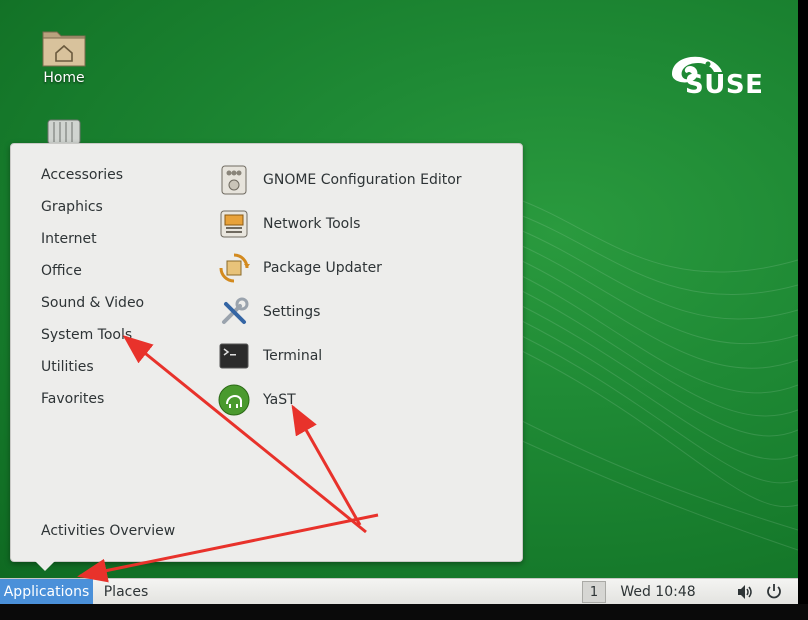 Image resolution: width=808 pixels, height=620 pixels. What do you see at coordinates (362, 180) in the screenshot?
I see `app-label: GNOME Configuration Editor` at bounding box center [362, 180].